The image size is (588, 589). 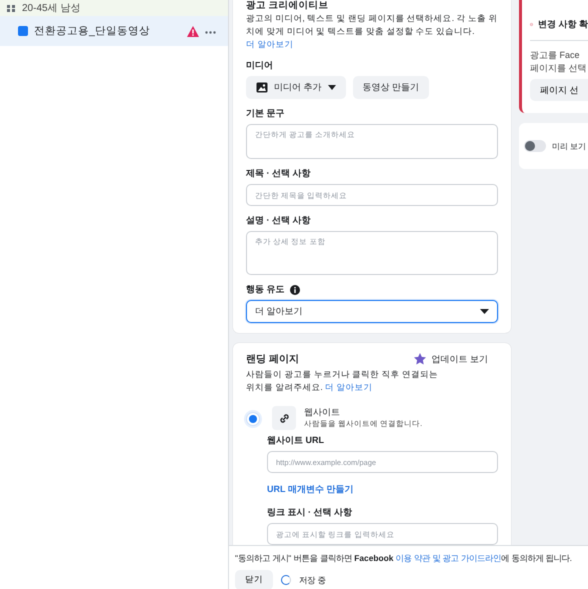 I want to click on section-title: 랜딩 페이지, so click(x=272, y=359).